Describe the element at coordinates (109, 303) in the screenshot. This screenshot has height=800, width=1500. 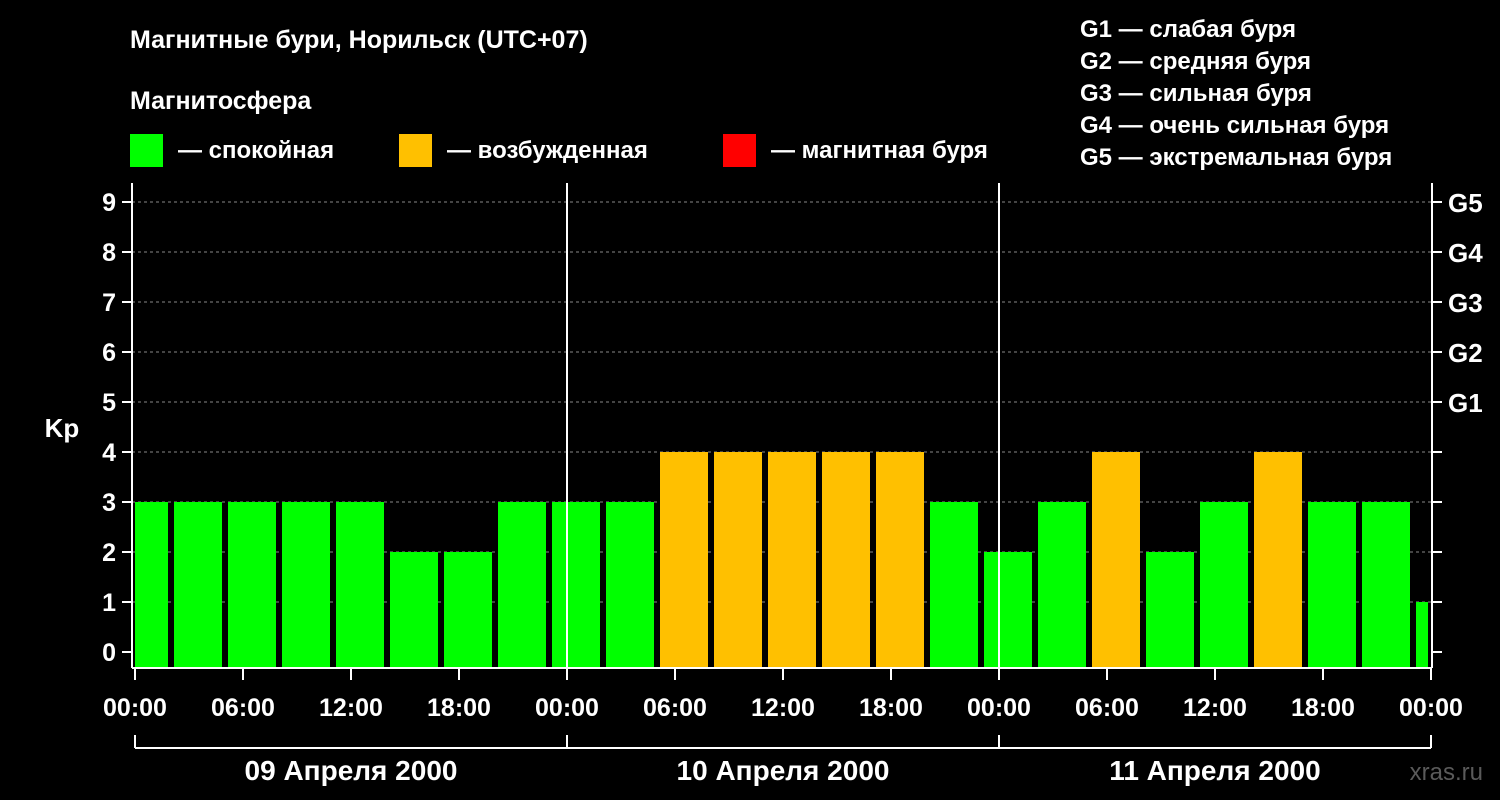
I see `y-tick-label: 7` at that location.